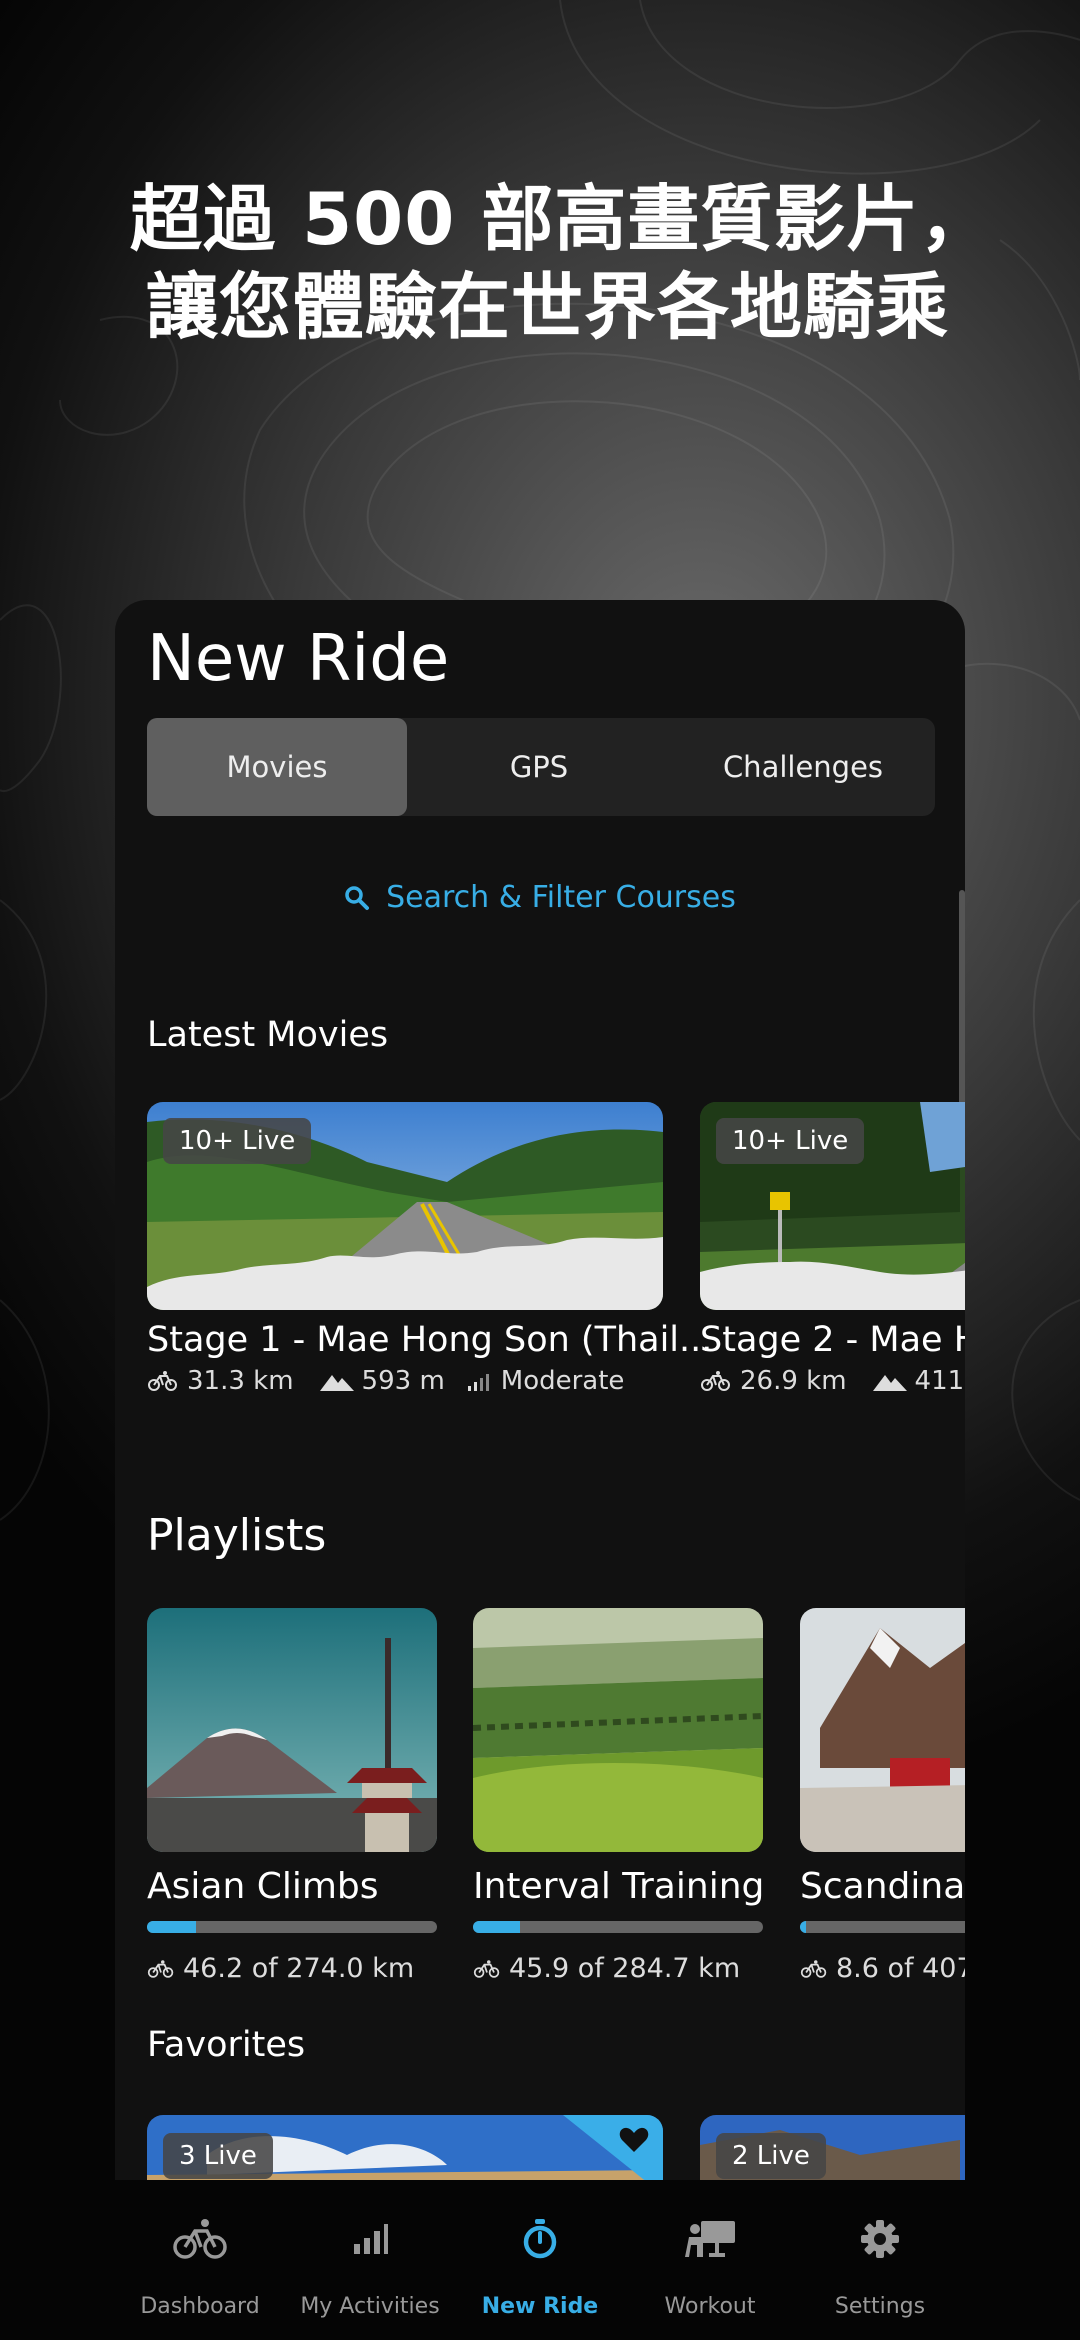 The width and height of the screenshot is (1080, 2340). What do you see at coordinates (237, 1535) in the screenshot?
I see `playlists-heading: Playlists` at bounding box center [237, 1535].